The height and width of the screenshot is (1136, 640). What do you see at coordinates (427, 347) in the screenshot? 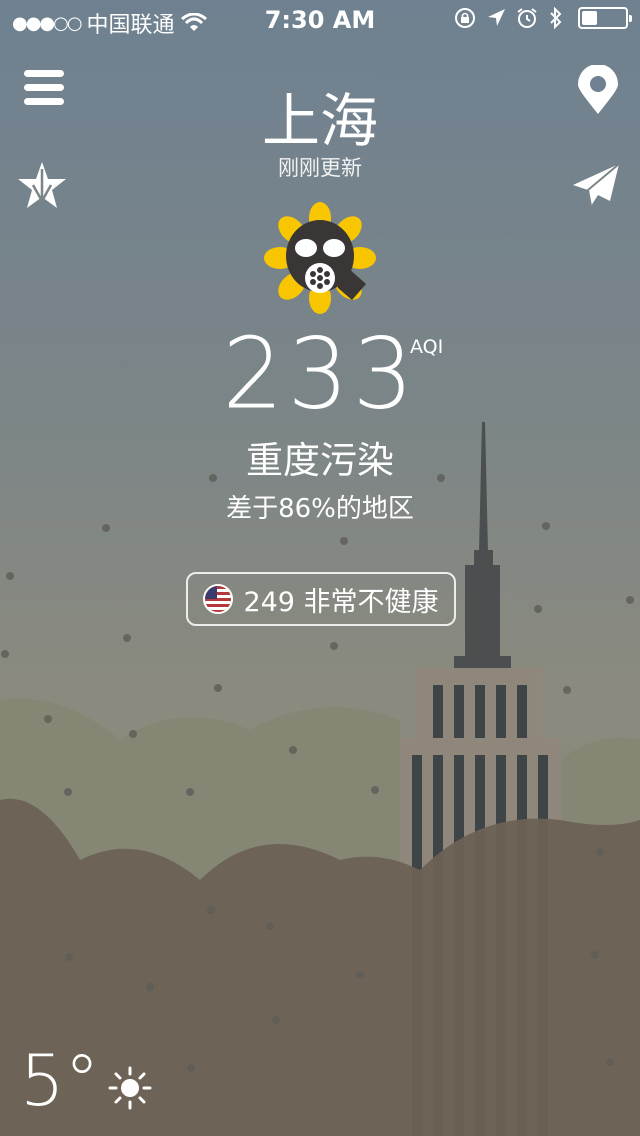
I see `aqi-unit: AQI` at bounding box center [427, 347].